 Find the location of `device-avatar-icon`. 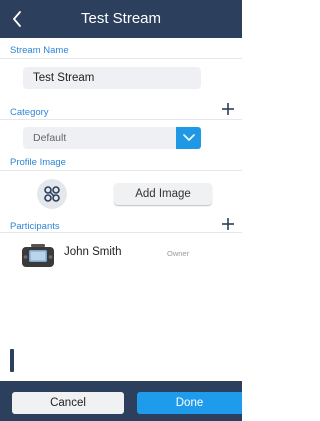

device-avatar-icon is located at coordinates (38, 255).